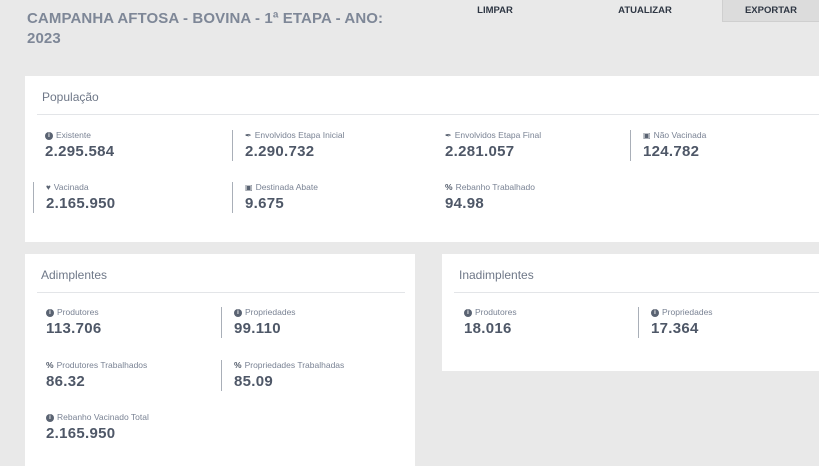 This screenshot has height=466, width=819. Describe the element at coordinates (770, 11) in the screenshot. I see `exportar-button: EXPORTAR` at that location.